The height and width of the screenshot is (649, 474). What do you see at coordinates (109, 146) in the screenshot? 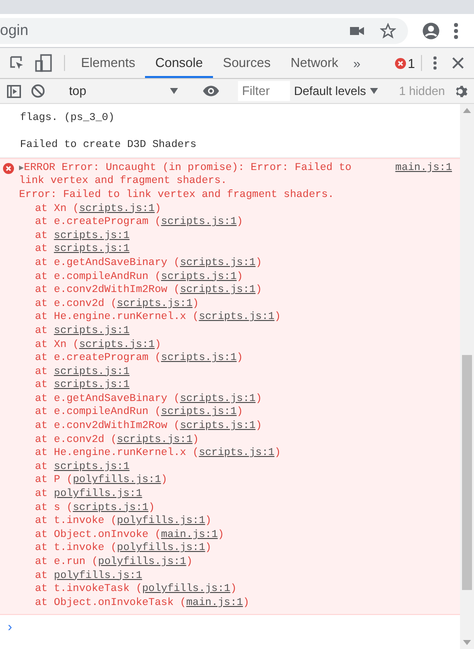
I see `log-text: Failed to create D3D Shaders` at bounding box center [109, 146].